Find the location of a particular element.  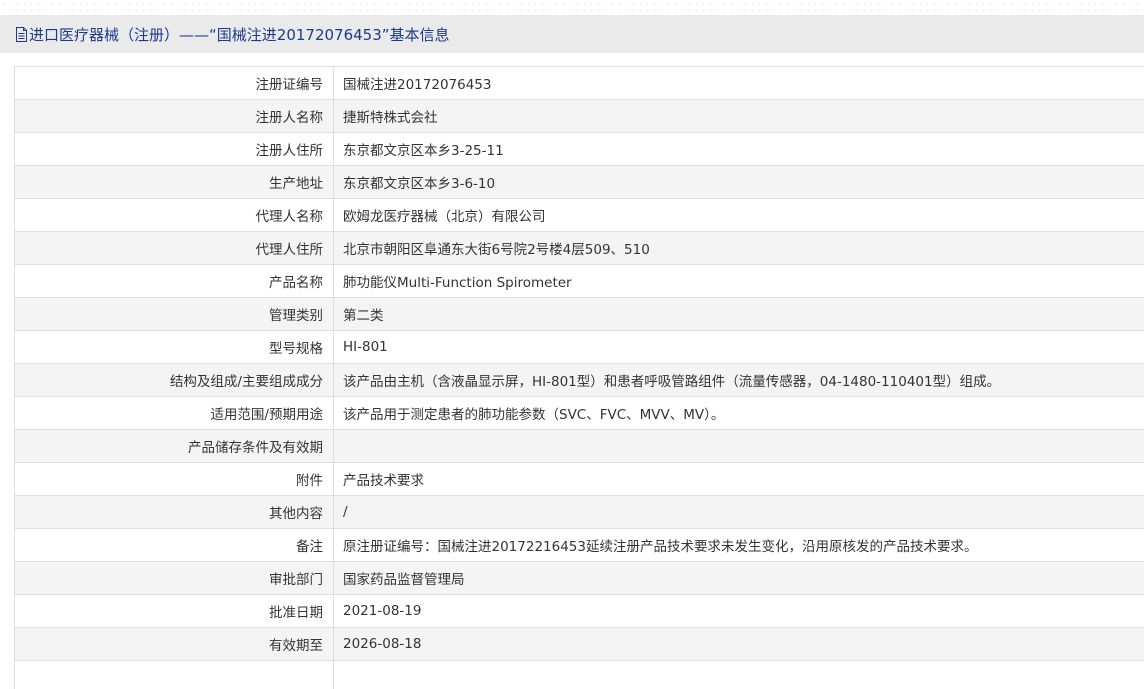

table-row: 注册证编号 国械注进20172076453 is located at coordinates (579, 83).